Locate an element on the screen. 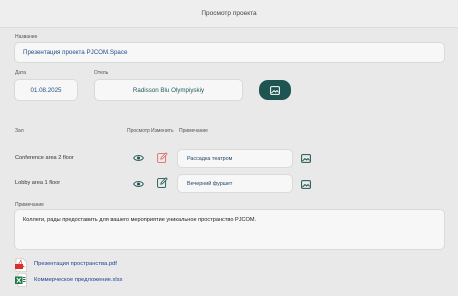 The image size is (458, 296). name-field: Презентация проекта PJCOM.Space is located at coordinates (229, 52).